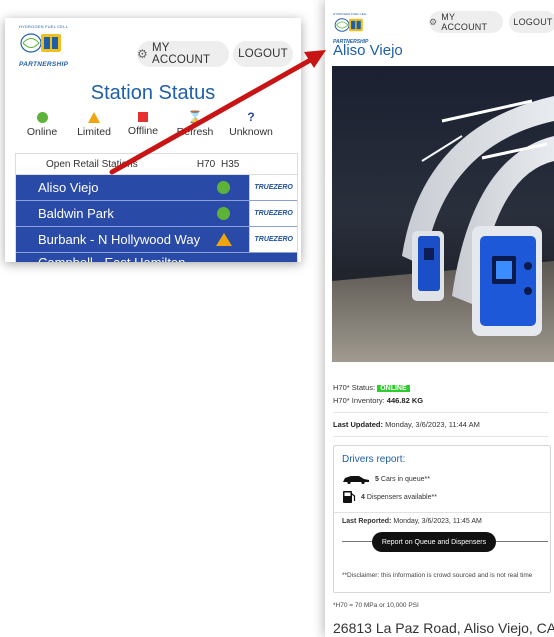 This screenshot has height=637, width=554. What do you see at coordinates (42, 125) in the screenshot?
I see `legend-online: Online` at bounding box center [42, 125].